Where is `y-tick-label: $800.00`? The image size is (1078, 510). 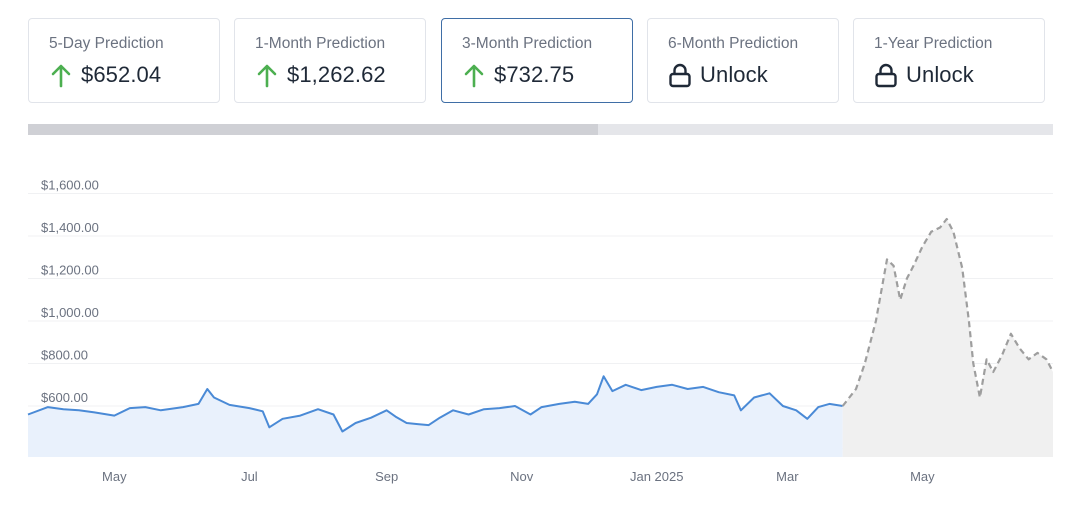
y-tick-label: $800.00 is located at coordinates (64, 355).